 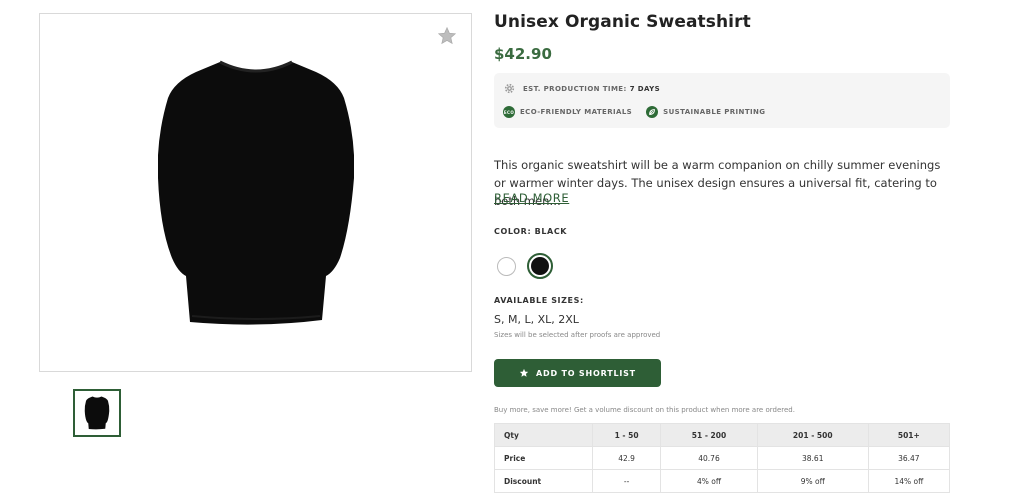 I want to click on table-cell: 9% off, so click(x=812, y=481).